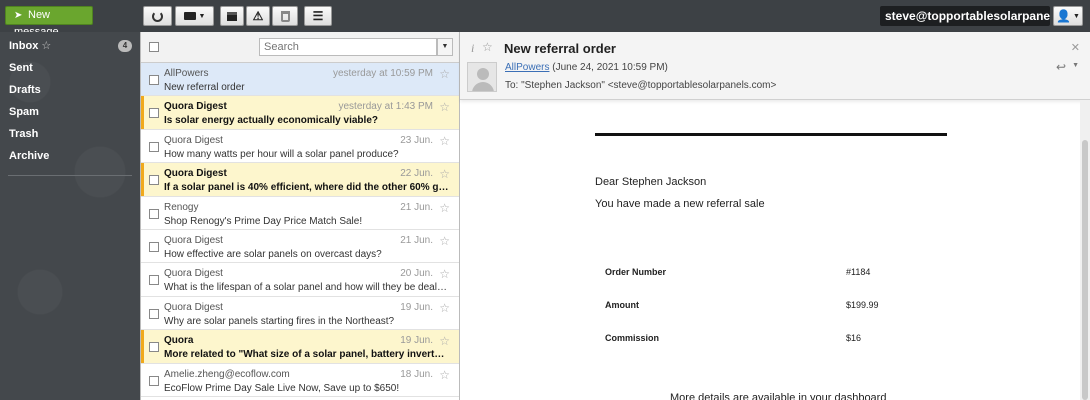 Image resolution: width=1090 pixels, height=400 pixels. I want to click on more-actions-button: ☰, so click(318, 16).